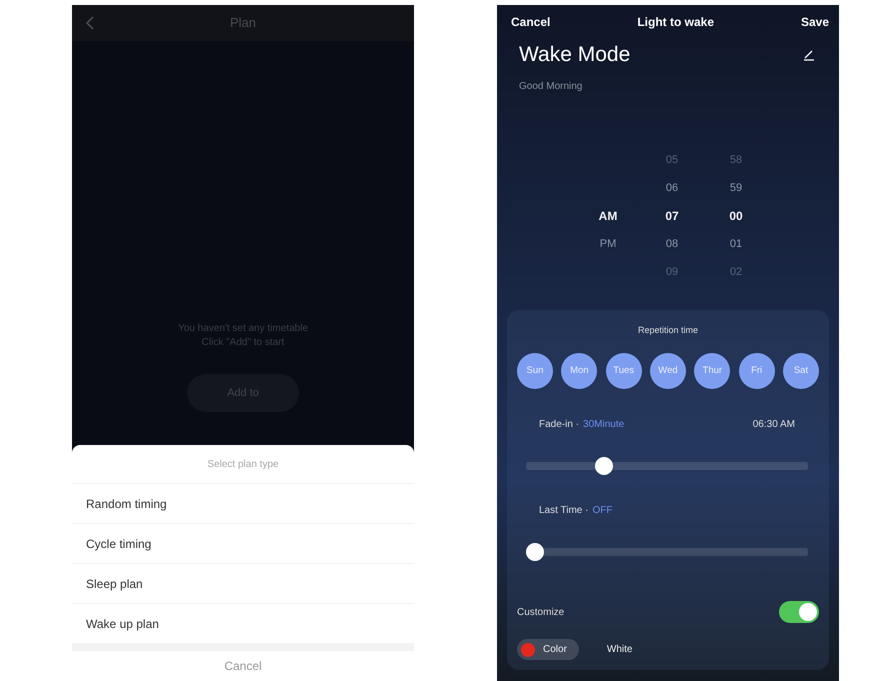 The height and width of the screenshot is (681, 888). Describe the element at coordinates (563, 511) in the screenshot. I see `setting-label: Last Time ·` at that location.